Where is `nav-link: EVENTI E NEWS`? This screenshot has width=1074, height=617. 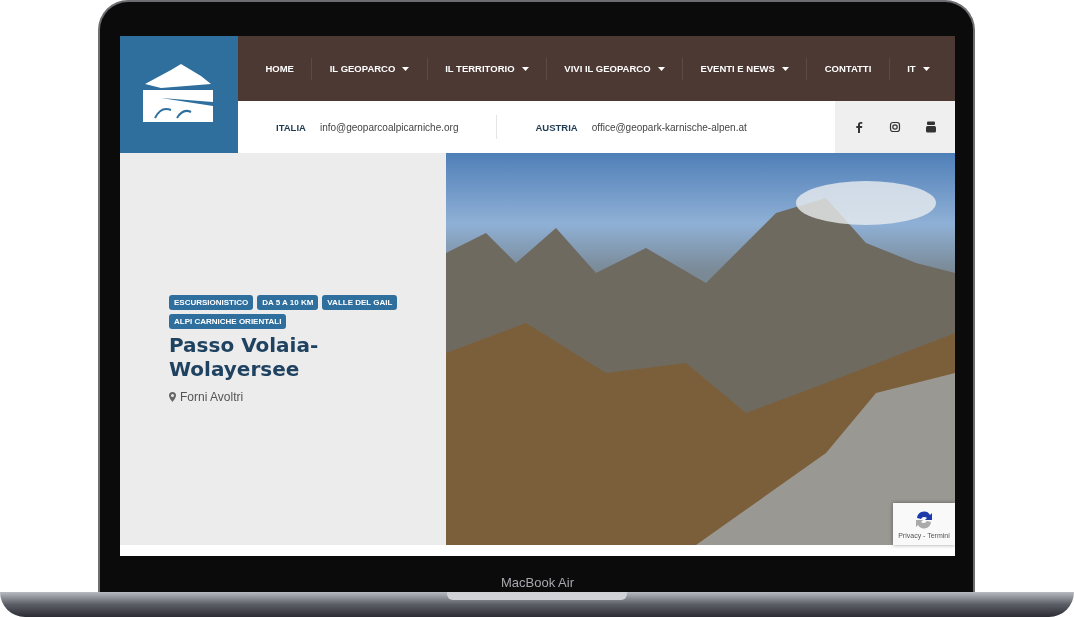
nav-link: EVENTI E NEWS is located at coordinates (744, 68).